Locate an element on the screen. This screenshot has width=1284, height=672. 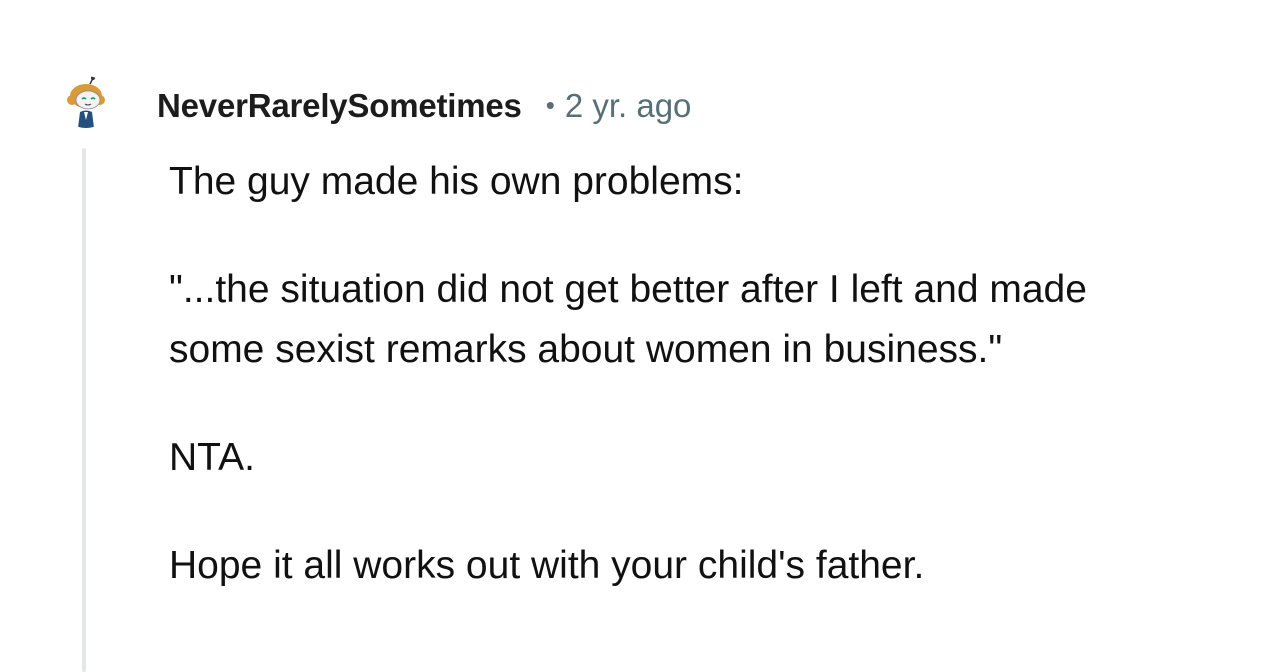
comment-meta: NeverRarelySometimes • 2 yr. ago is located at coordinates (424, 106).